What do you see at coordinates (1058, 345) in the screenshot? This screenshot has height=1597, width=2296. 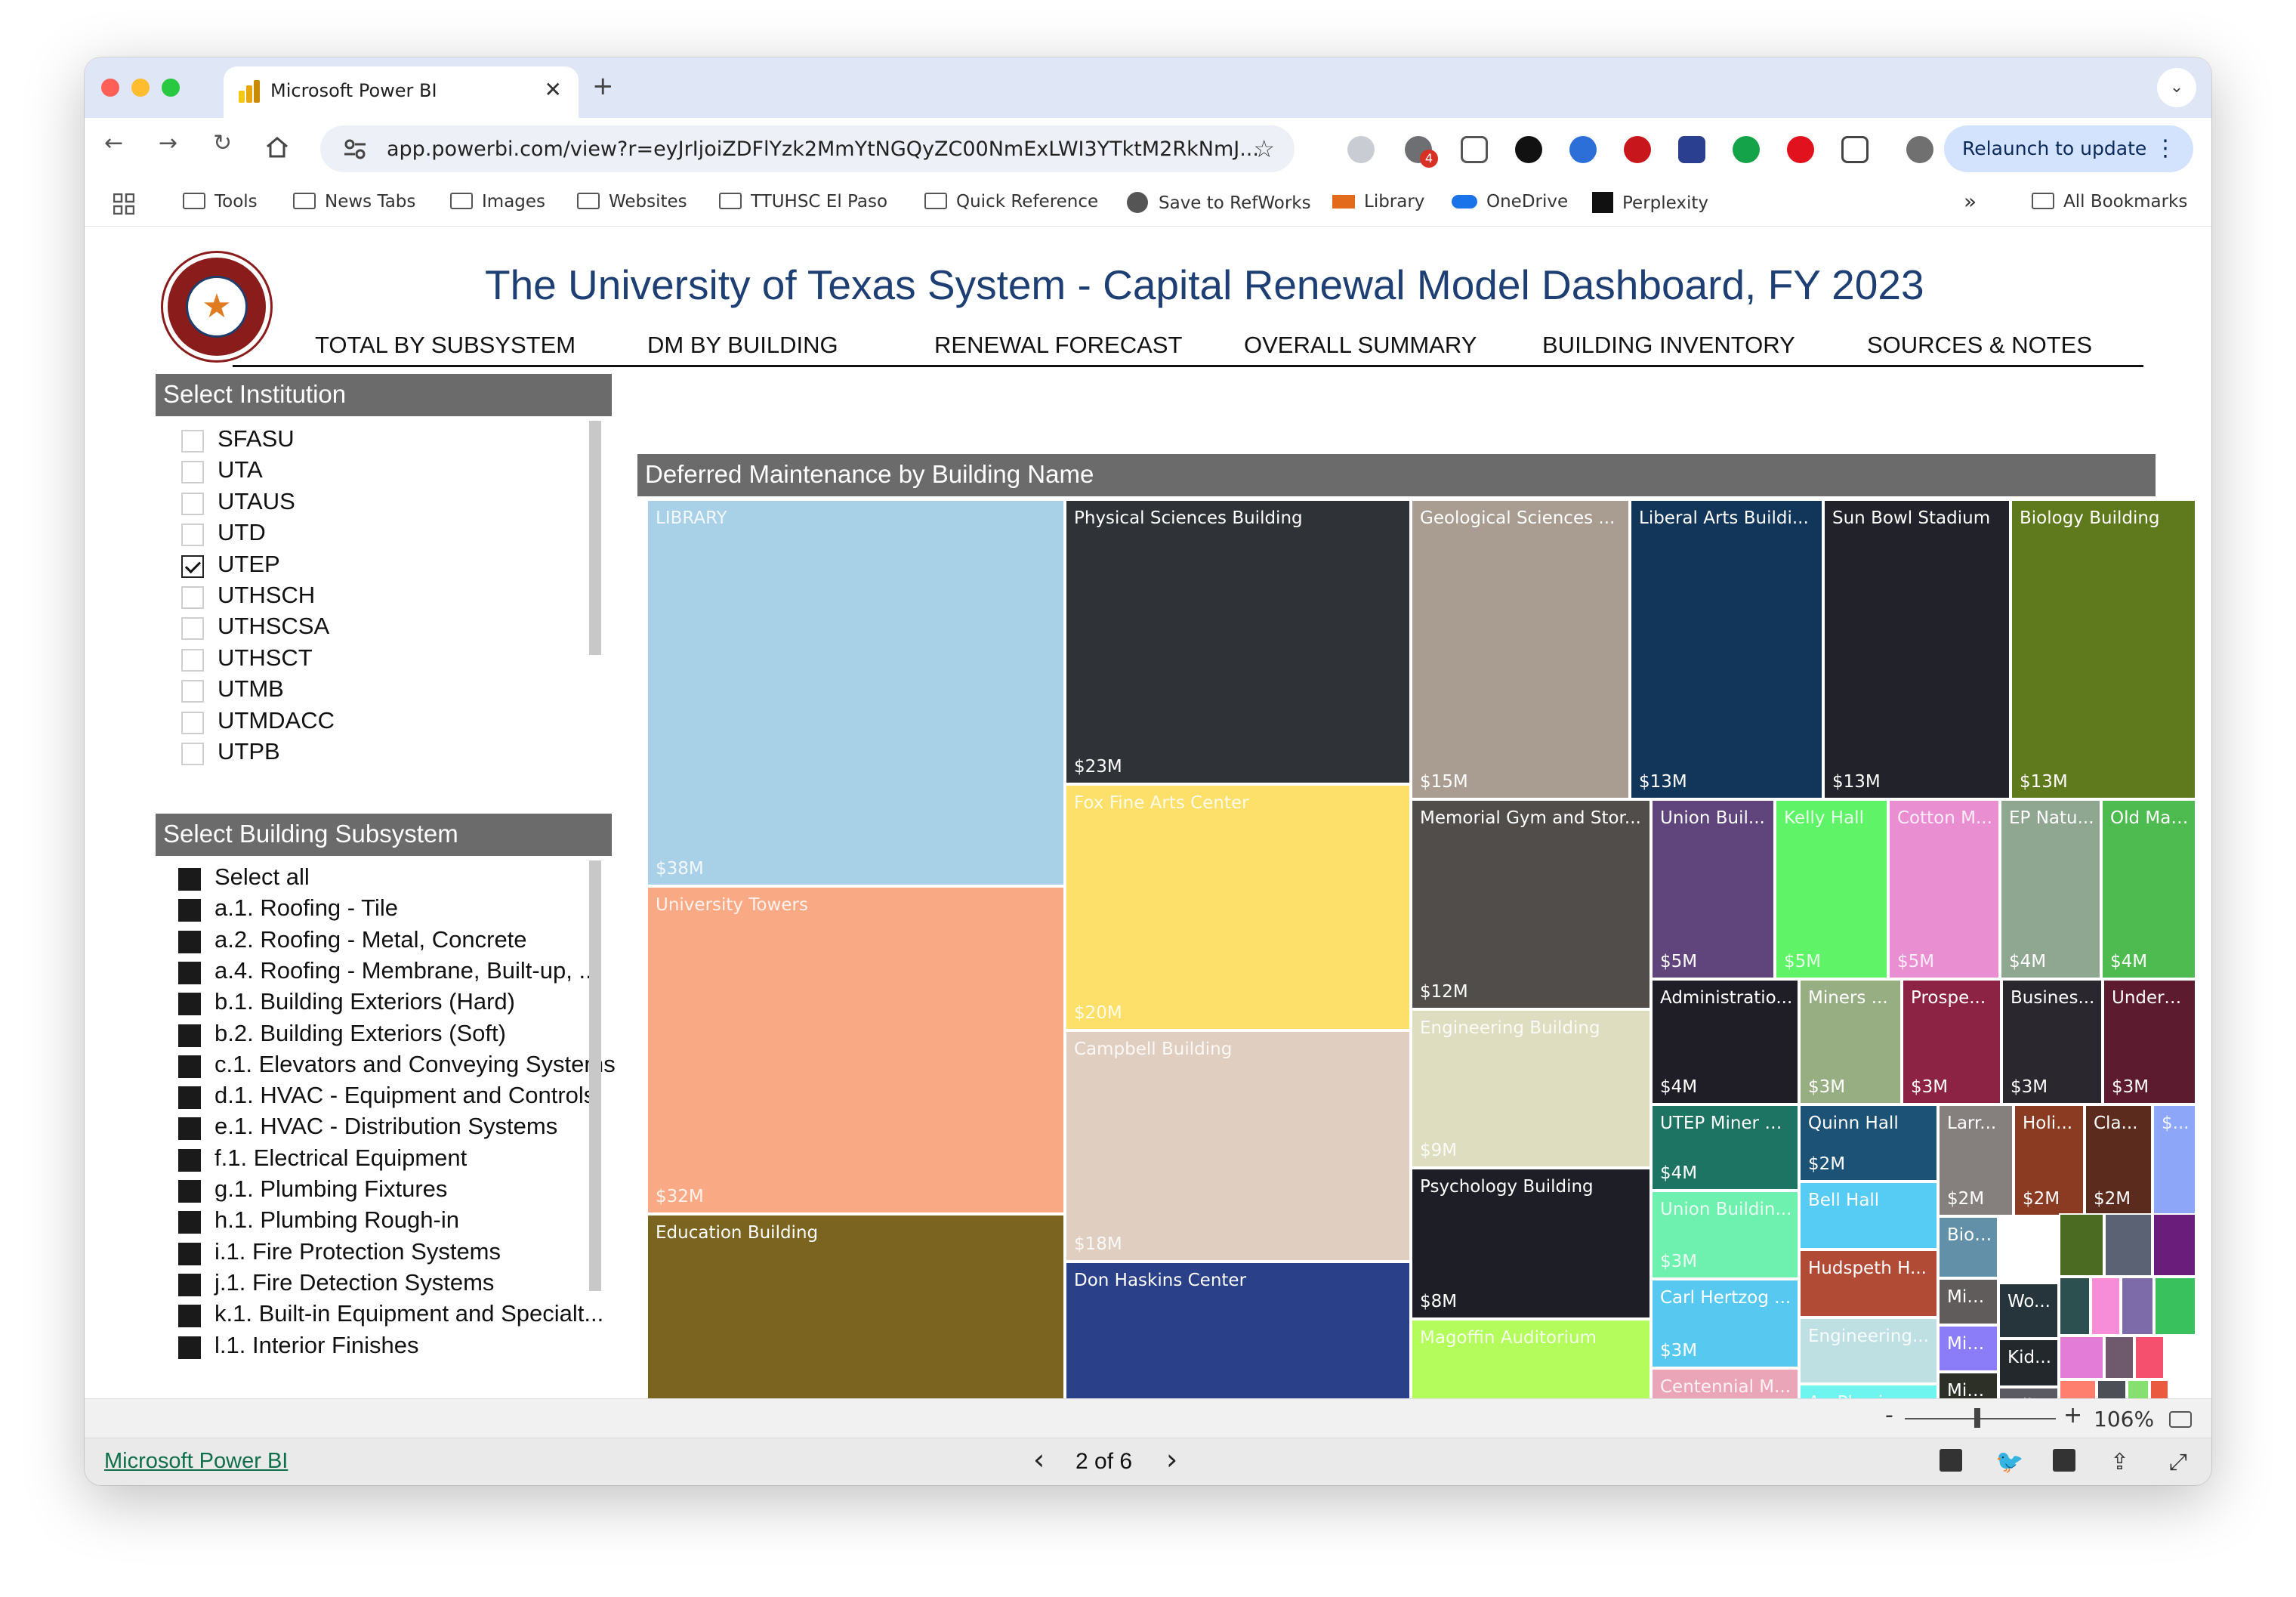 I see `tab-renewal-forecast: RENEWAL FORECAST` at bounding box center [1058, 345].